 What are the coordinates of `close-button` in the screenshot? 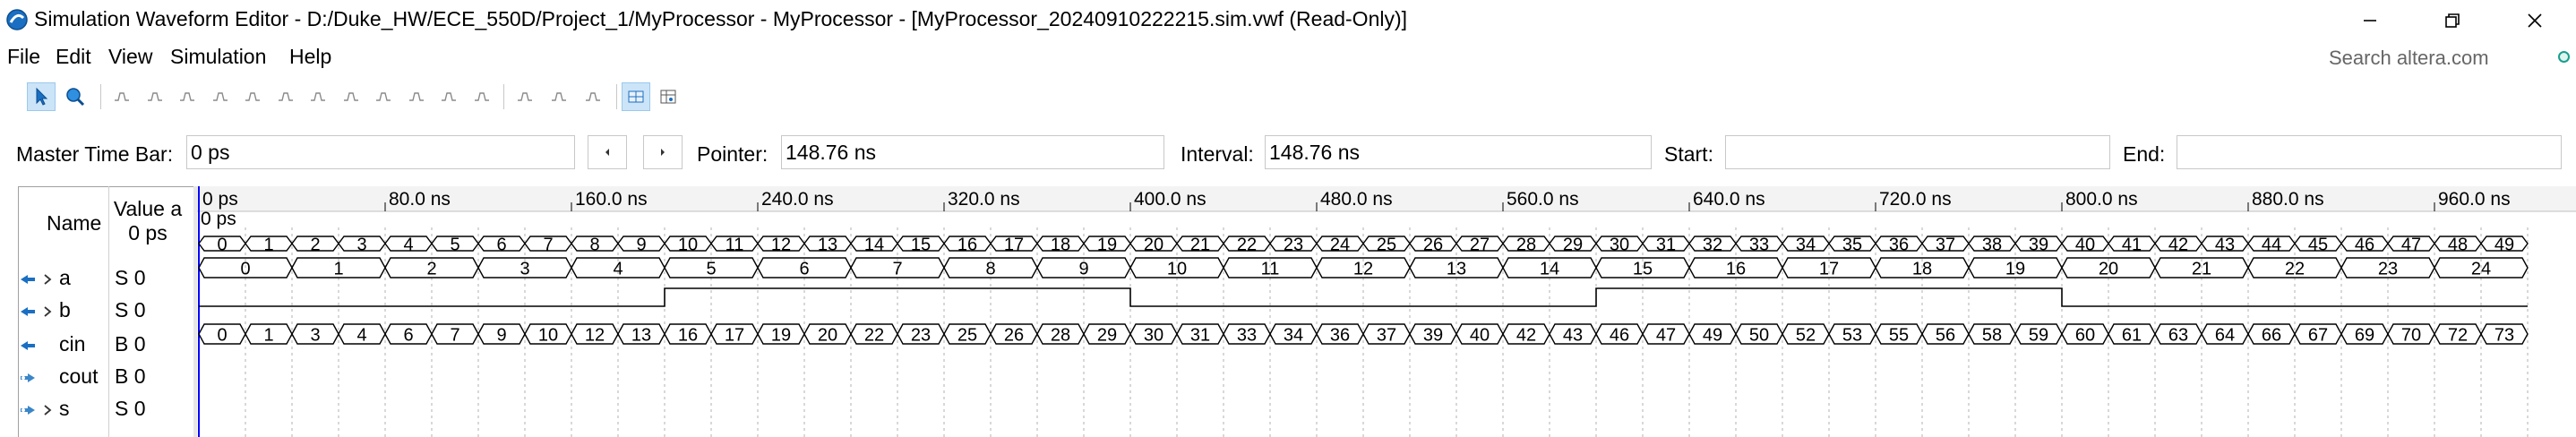 It's located at (2535, 20).